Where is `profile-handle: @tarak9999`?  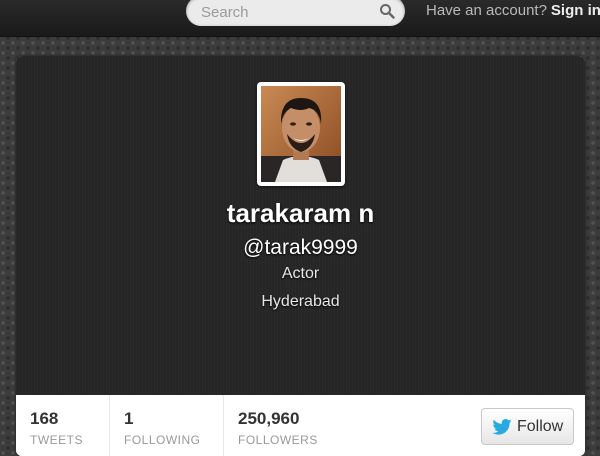 profile-handle: @tarak9999 is located at coordinates (300, 248).